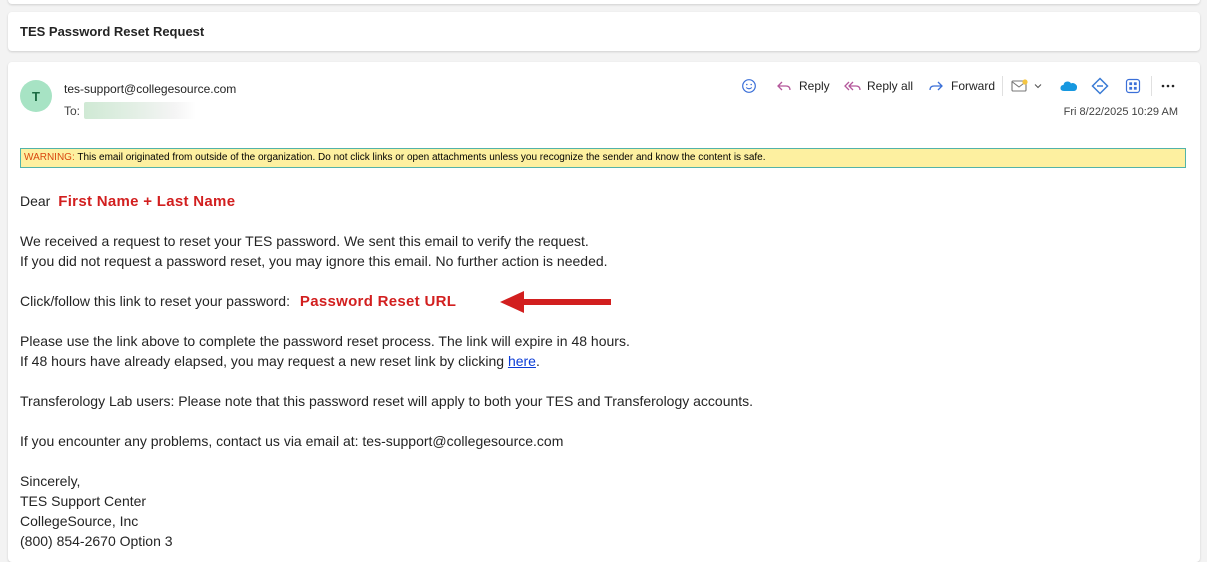 The image size is (1207, 562). What do you see at coordinates (1038, 86) in the screenshot?
I see `chevron-down-icon` at bounding box center [1038, 86].